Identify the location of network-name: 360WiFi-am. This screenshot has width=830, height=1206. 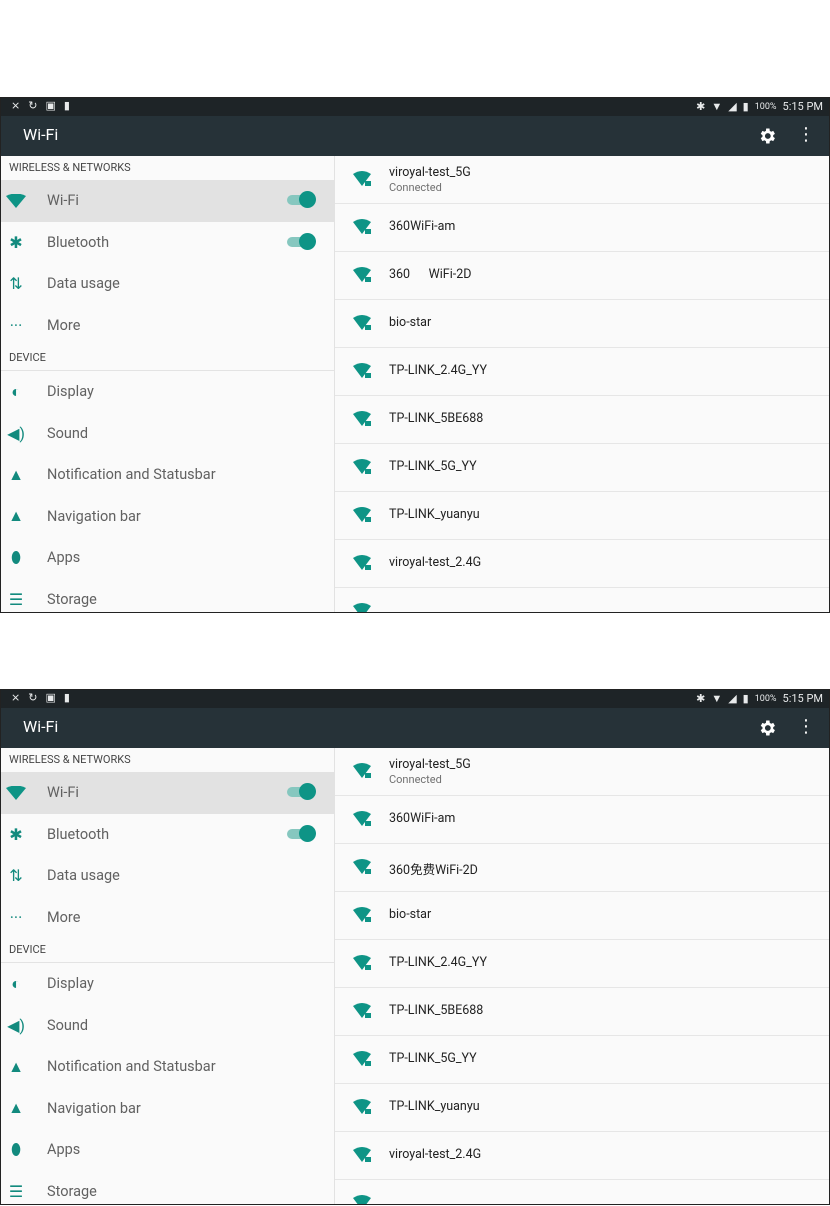
(422, 226).